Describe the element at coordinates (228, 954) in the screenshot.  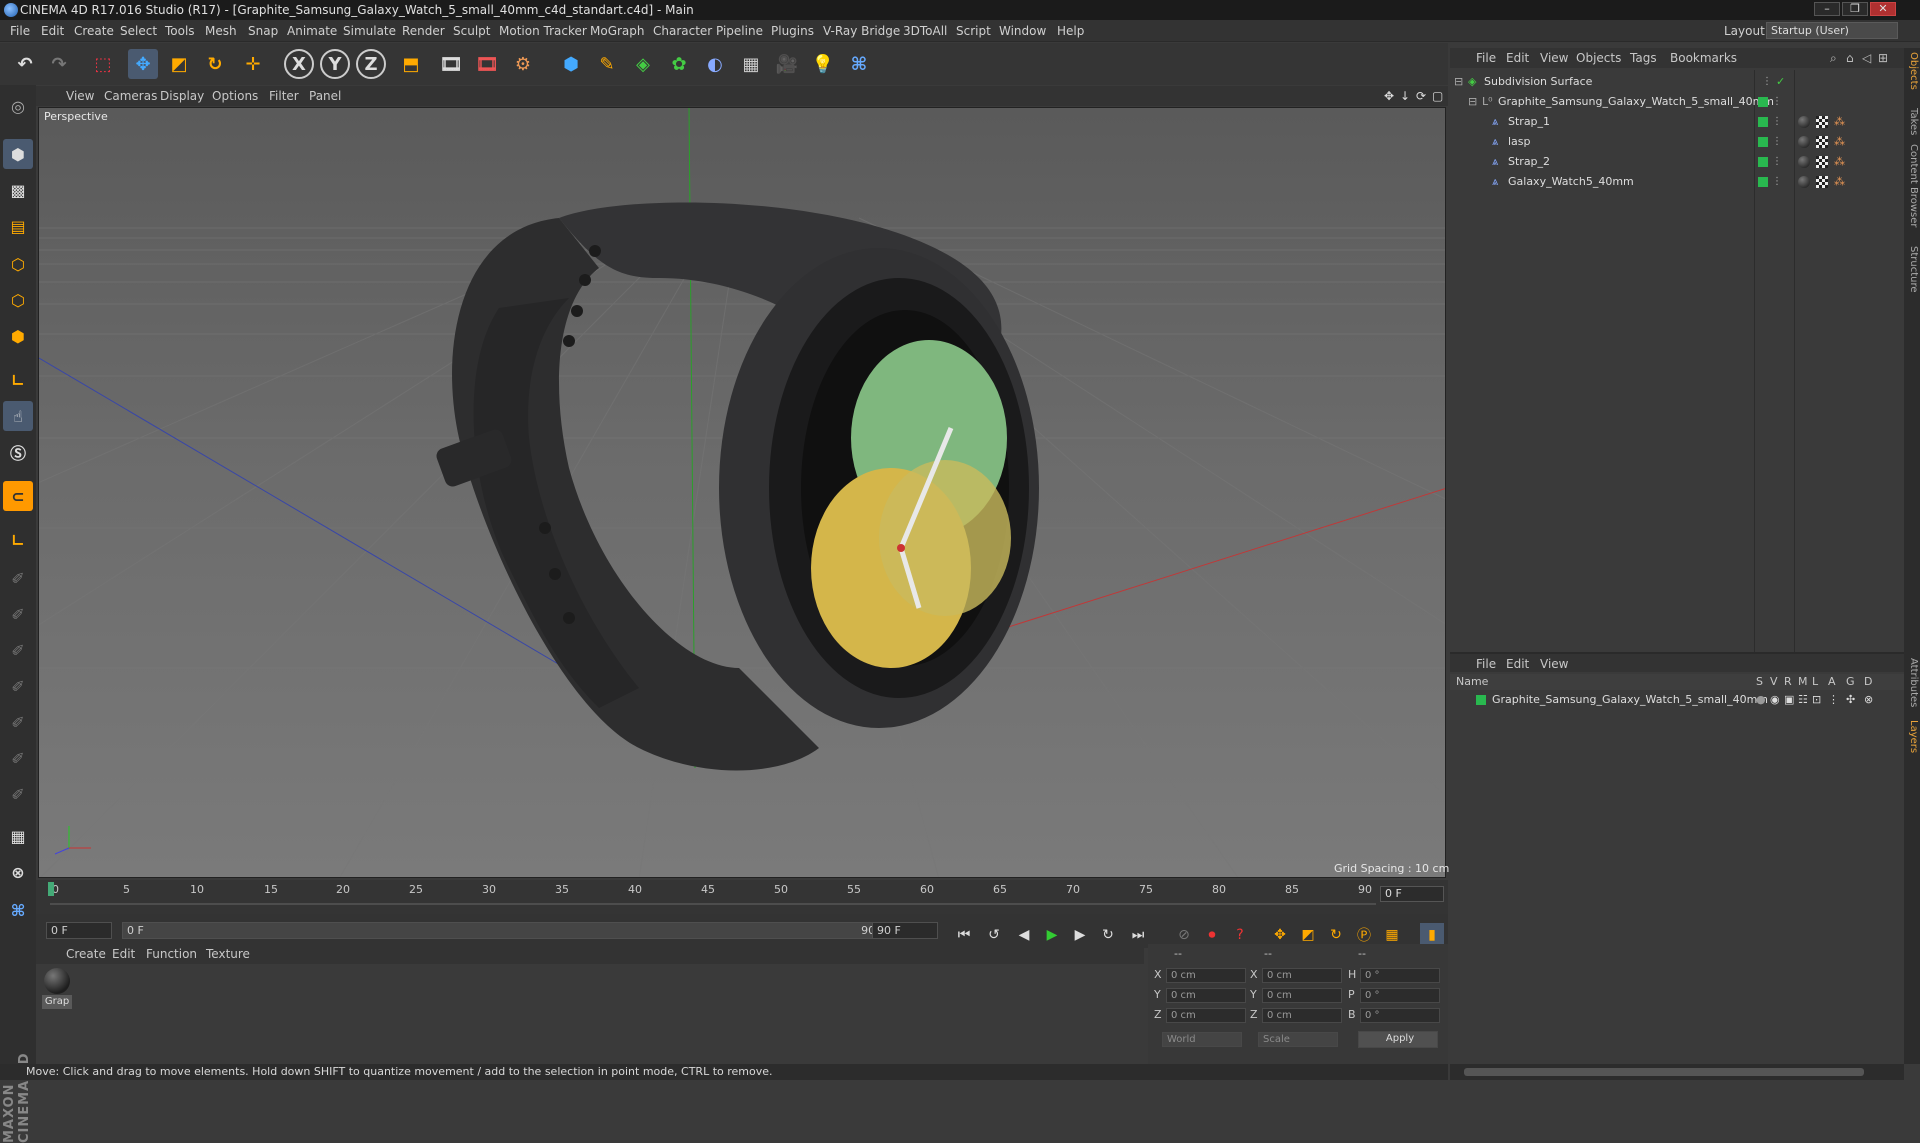
I see `material-menu-texture: Texture` at that location.